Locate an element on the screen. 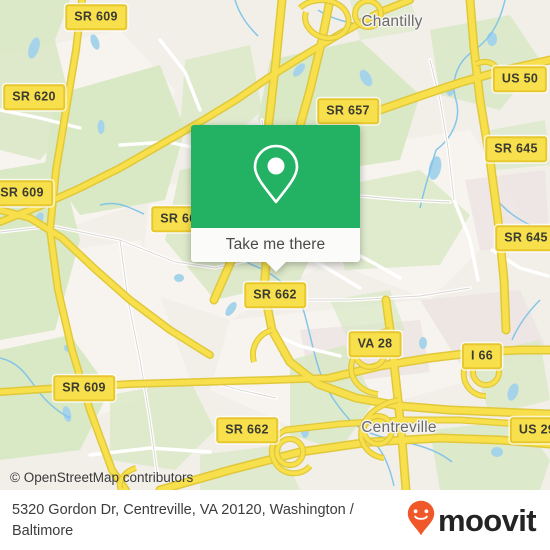  moovit-wordmark: moovit is located at coordinates (487, 520).